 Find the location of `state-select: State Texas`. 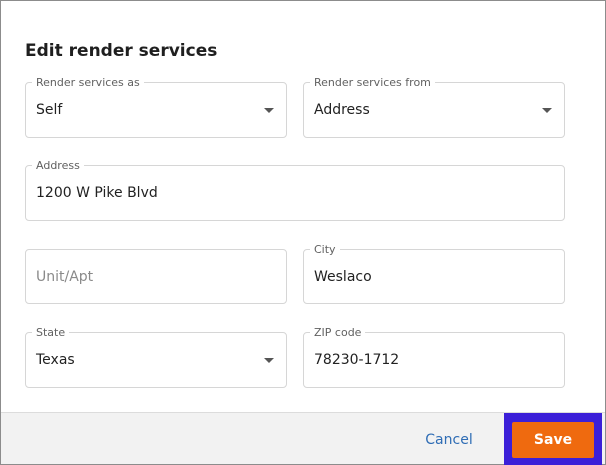

state-select: State Texas is located at coordinates (156, 357).